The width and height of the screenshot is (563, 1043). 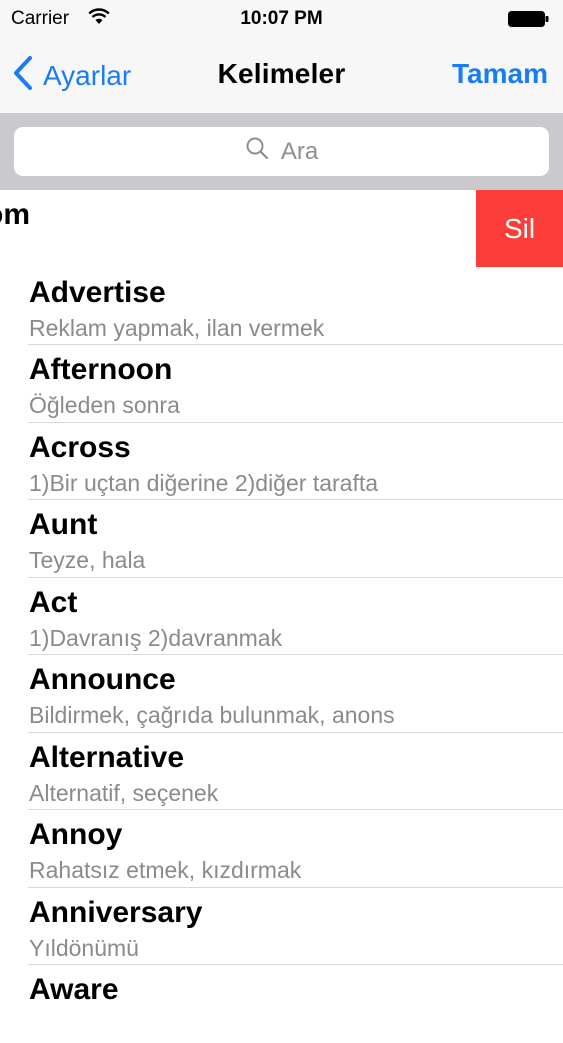 I want to click on word-meaning: 1)Bir uçtan diğerine 2)diğer tarafta, so click(x=204, y=482).